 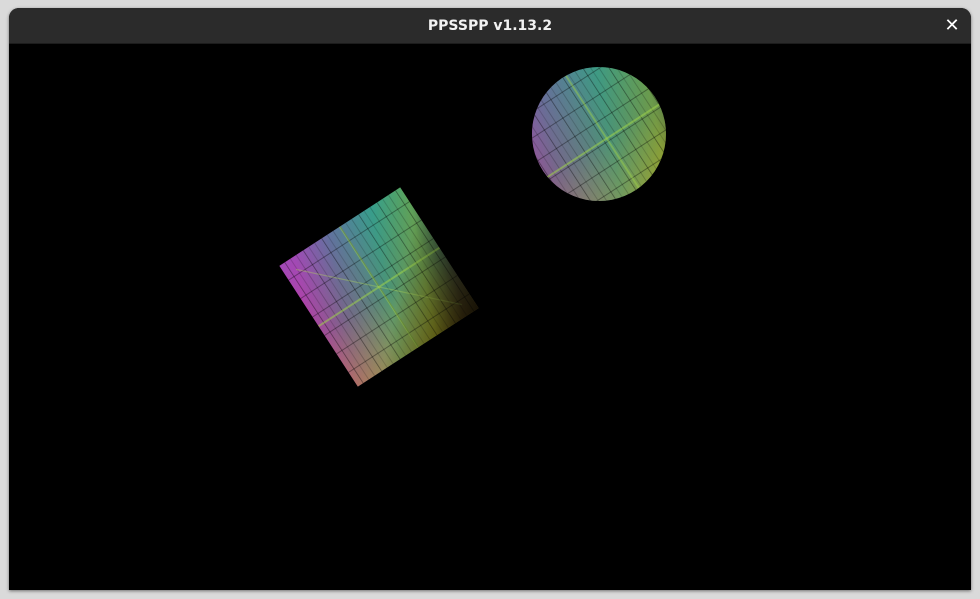 I want to click on rotated-textured-square, so click(x=379, y=287).